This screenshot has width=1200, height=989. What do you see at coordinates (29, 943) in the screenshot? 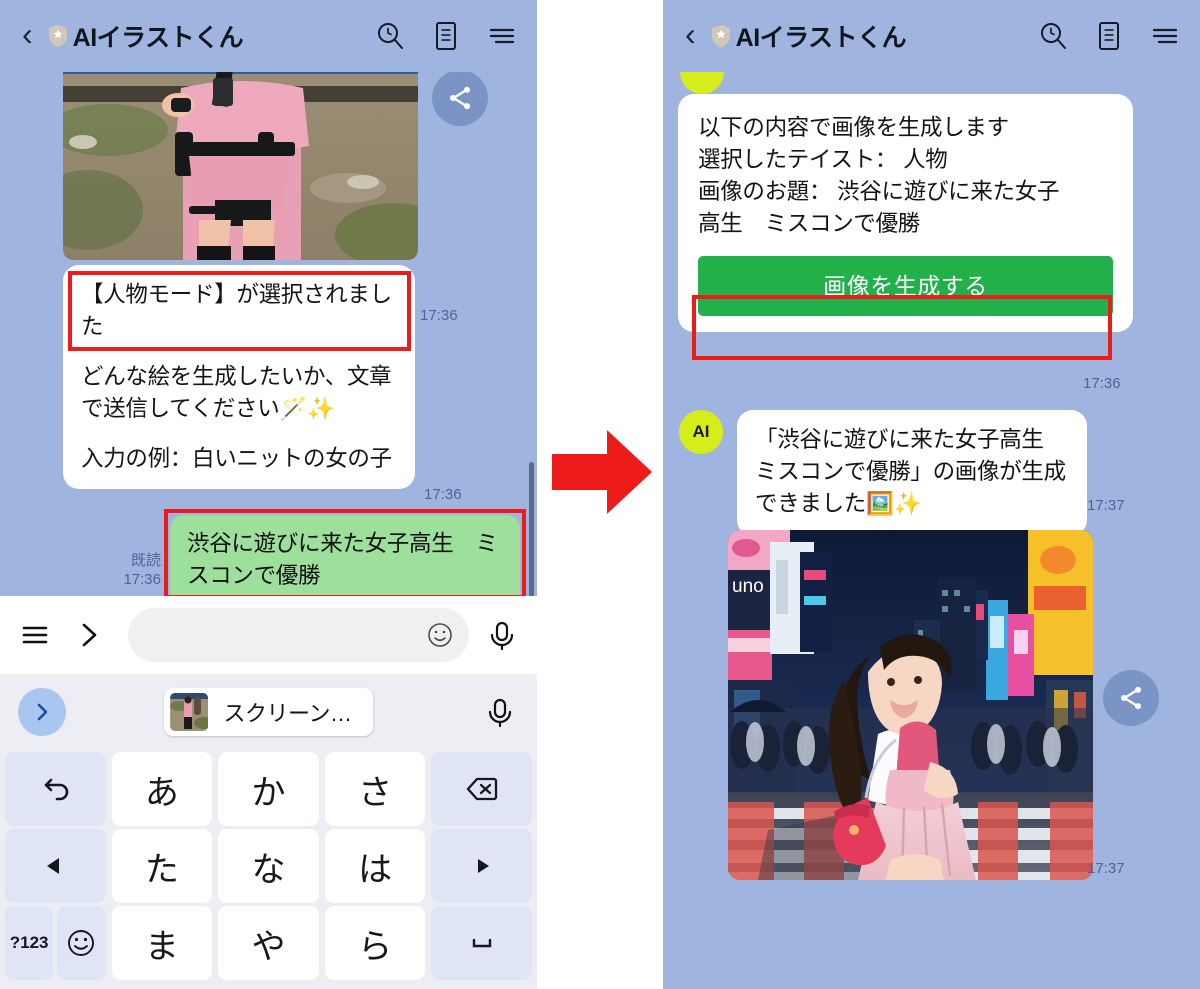
I see `key-symbols: ?123` at bounding box center [29, 943].